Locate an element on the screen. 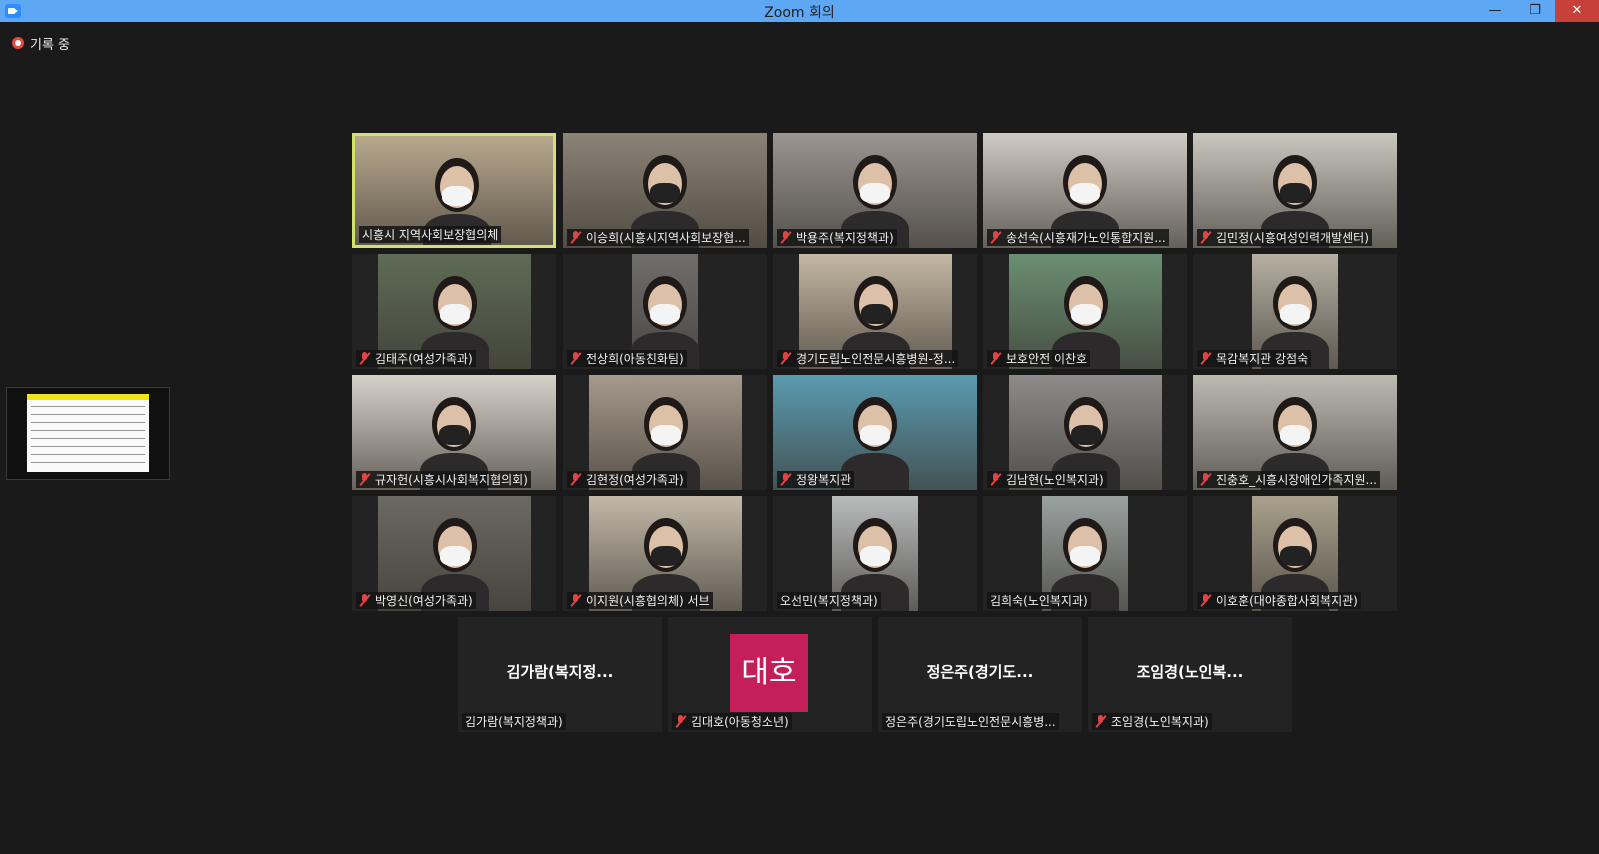 Image resolution: width=1599 pixels, height=854 pixels. recording-indicator: 기록 중 is located at coordinates (41, 43).